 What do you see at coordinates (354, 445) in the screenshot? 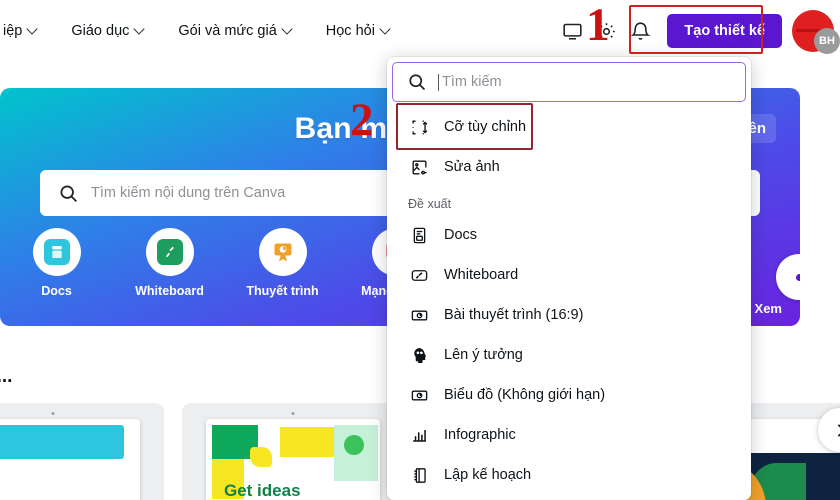
I see `star-sticker-icon` at bounding box center [354, 445].